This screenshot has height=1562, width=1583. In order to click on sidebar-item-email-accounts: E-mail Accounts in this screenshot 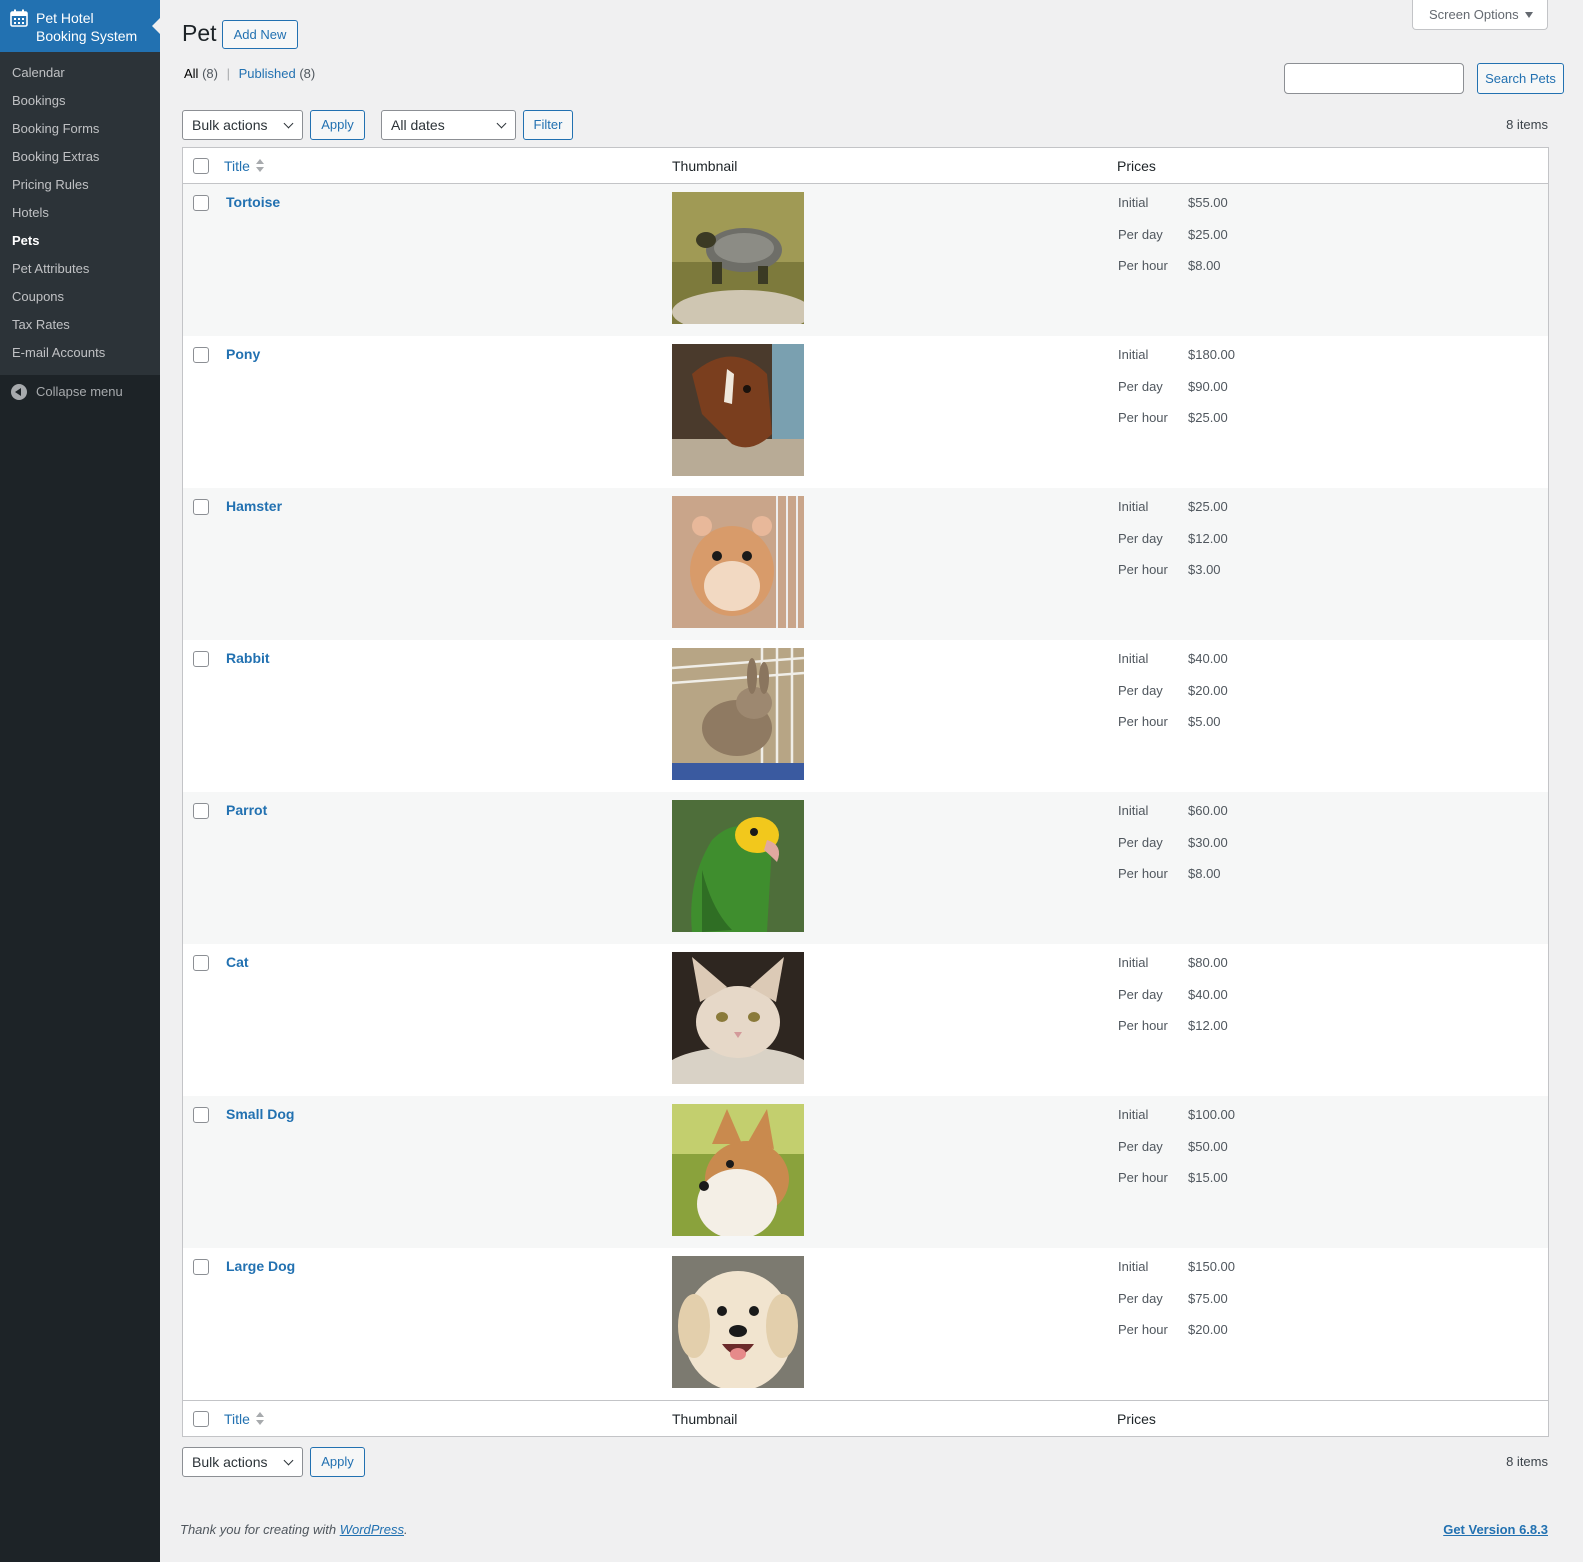, I will do `click(80, 353)`.